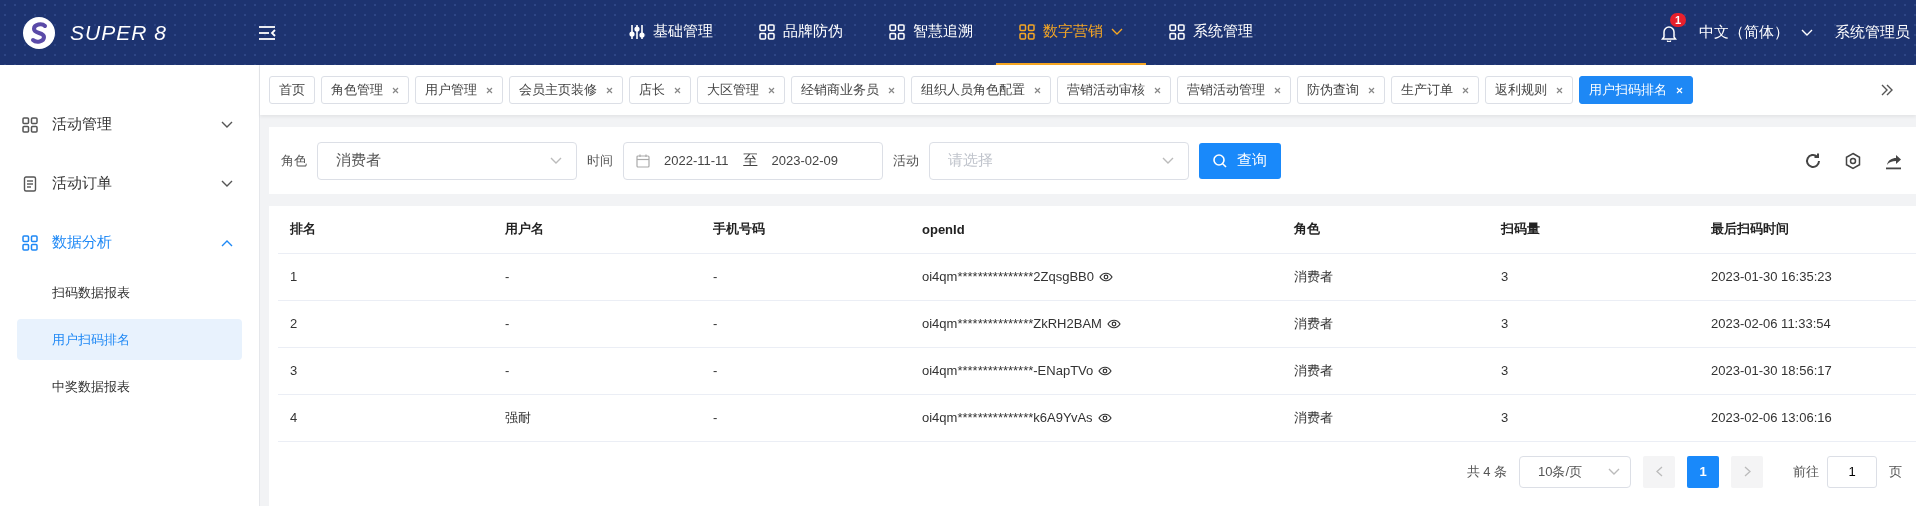 This screenshot has width=1916, height=506. Describe the element at coordinates (1887, 90) in the screenshot. I see `double-chevron-icon` at that location.